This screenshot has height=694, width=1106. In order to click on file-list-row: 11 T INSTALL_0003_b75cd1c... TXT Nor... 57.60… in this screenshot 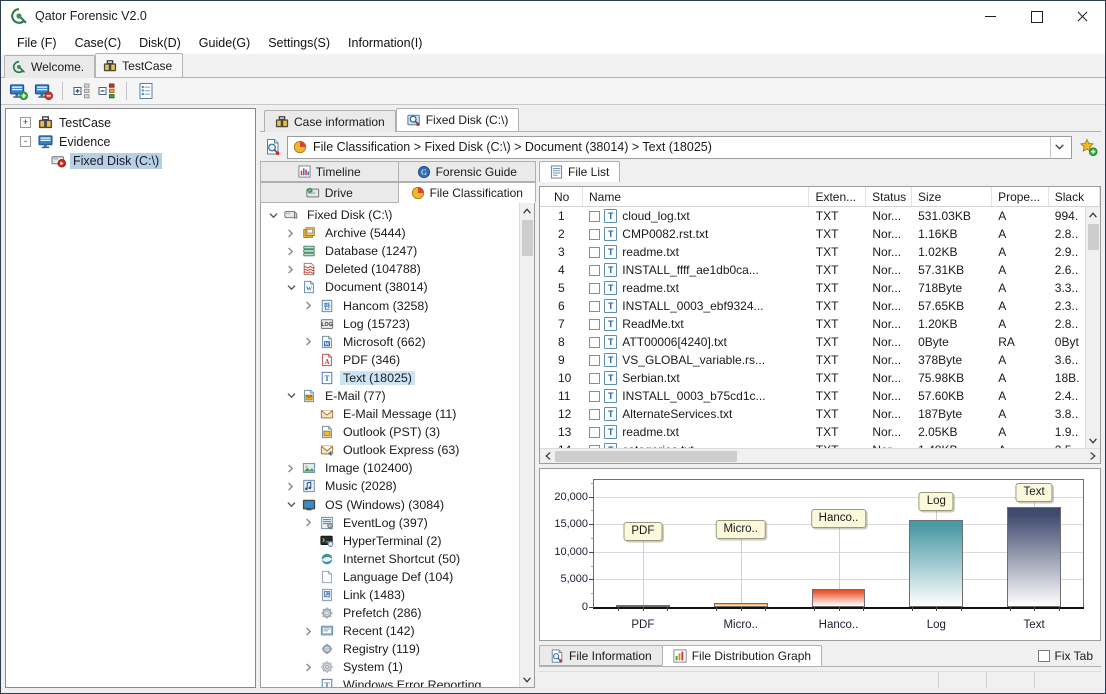, I will do `click(820, 396)`.